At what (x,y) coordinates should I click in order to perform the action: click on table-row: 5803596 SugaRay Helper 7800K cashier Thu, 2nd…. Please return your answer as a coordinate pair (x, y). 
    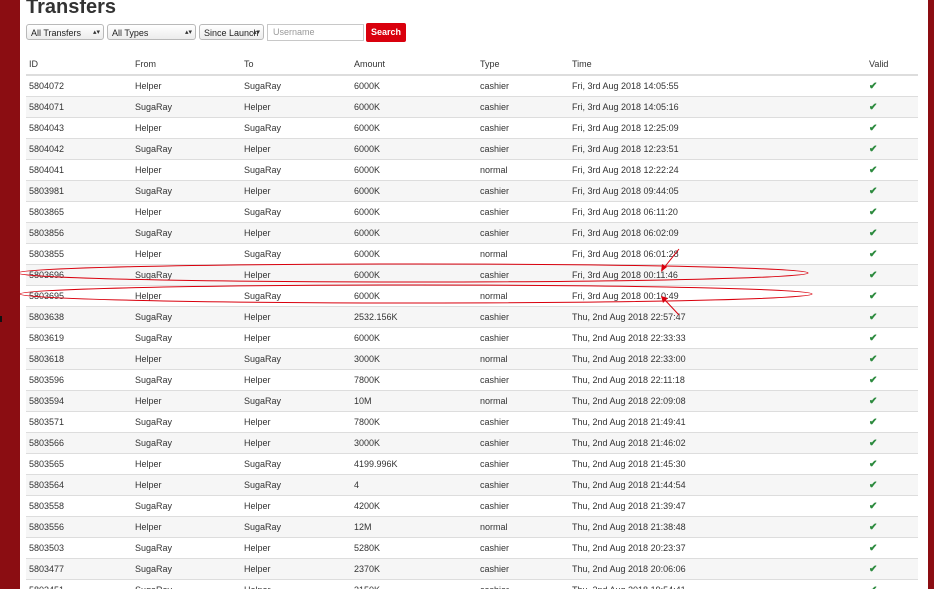
    Looking at the image, I should click on (472, 380).